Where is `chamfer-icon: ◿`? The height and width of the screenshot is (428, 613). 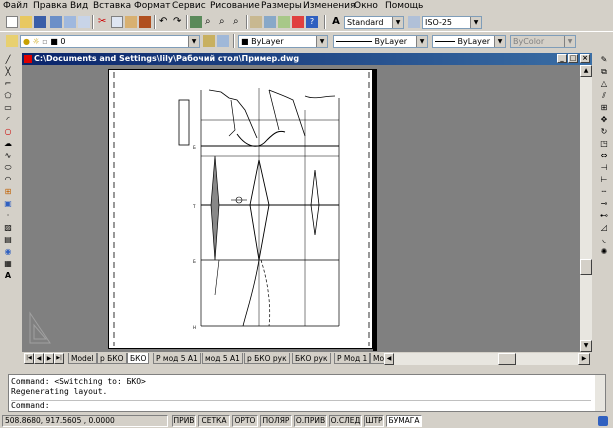 chamfer-icon: ◿ is located at coordinates (604, 227).